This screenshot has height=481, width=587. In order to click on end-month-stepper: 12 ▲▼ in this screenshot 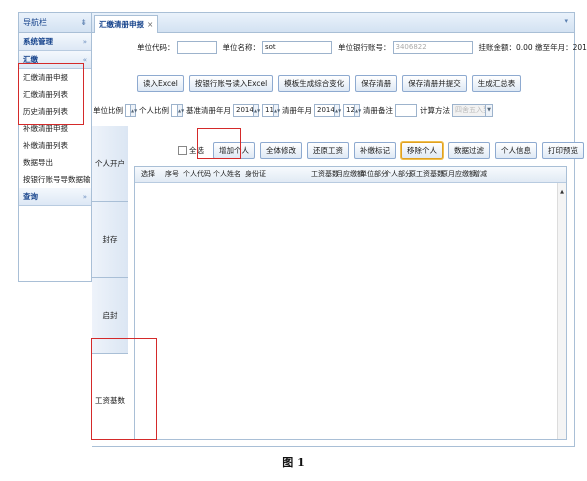, I will do `click(352, 110)`.